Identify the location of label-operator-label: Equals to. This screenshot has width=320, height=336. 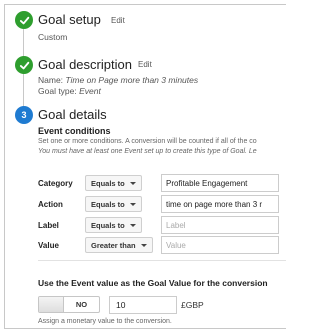
(108, 225).